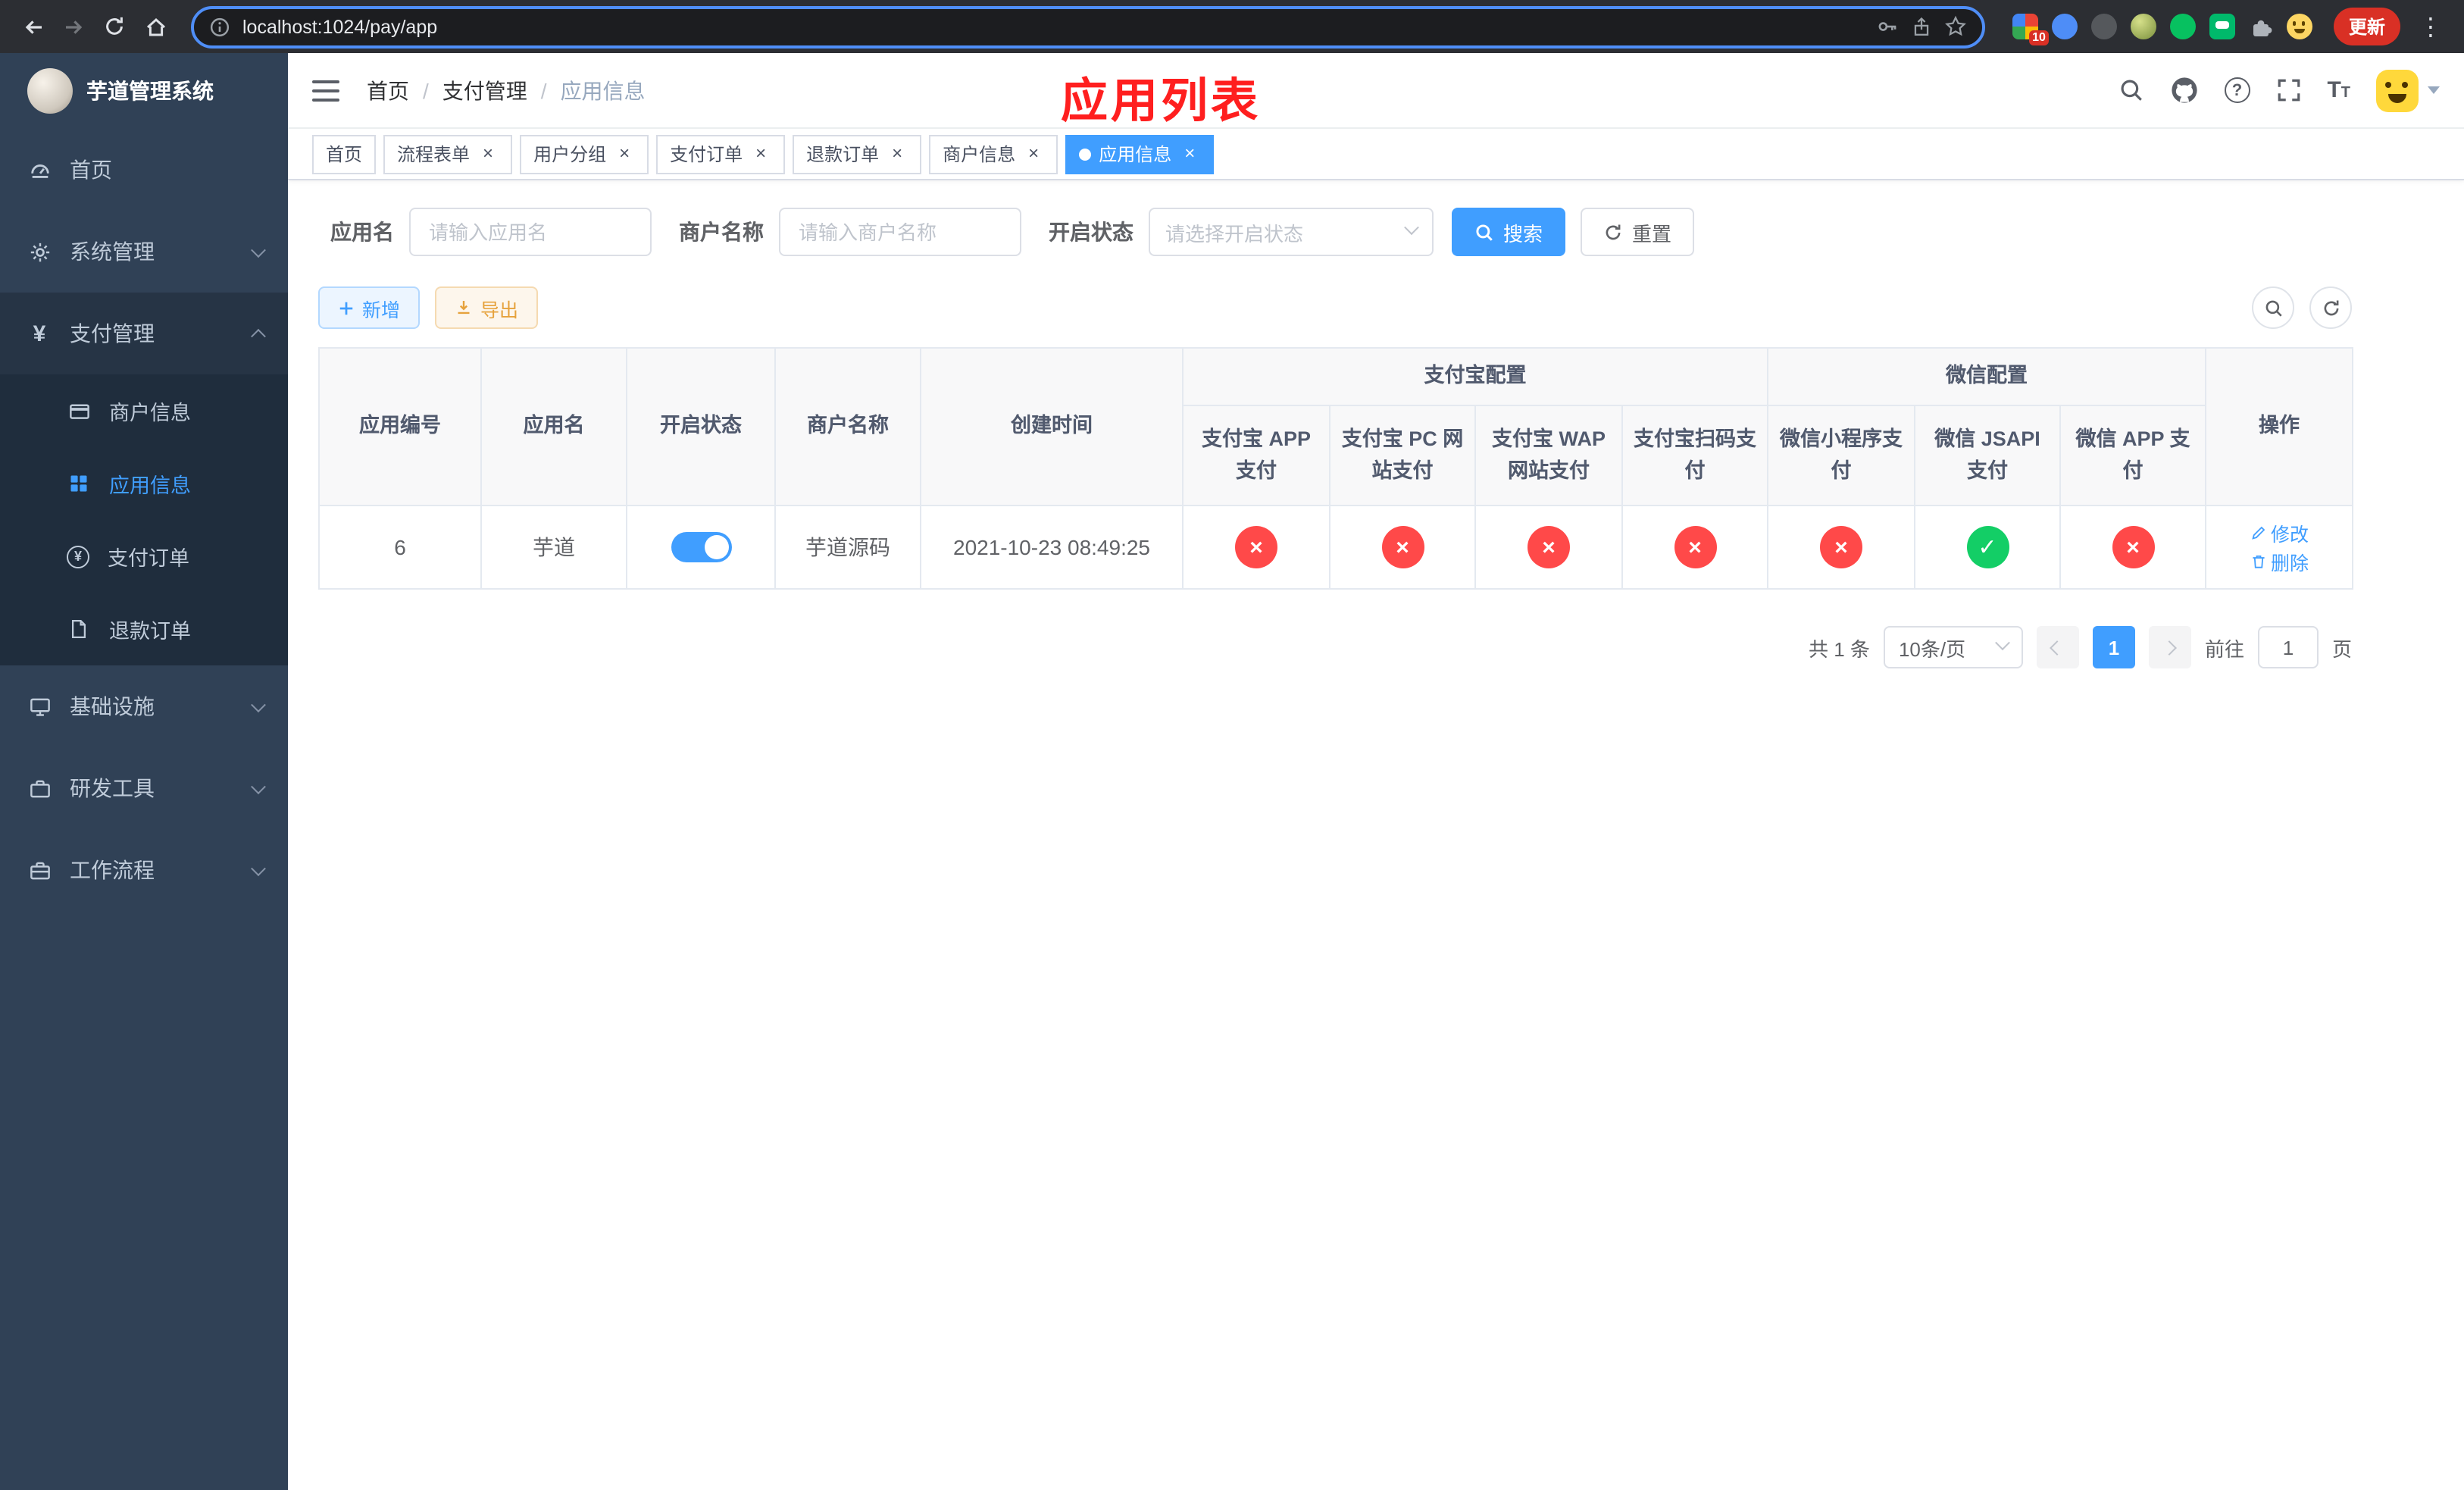 The width and height of the screenshot is (2464, 1490). I want to click on sidebar-toggle-icon, so click(325, 90).